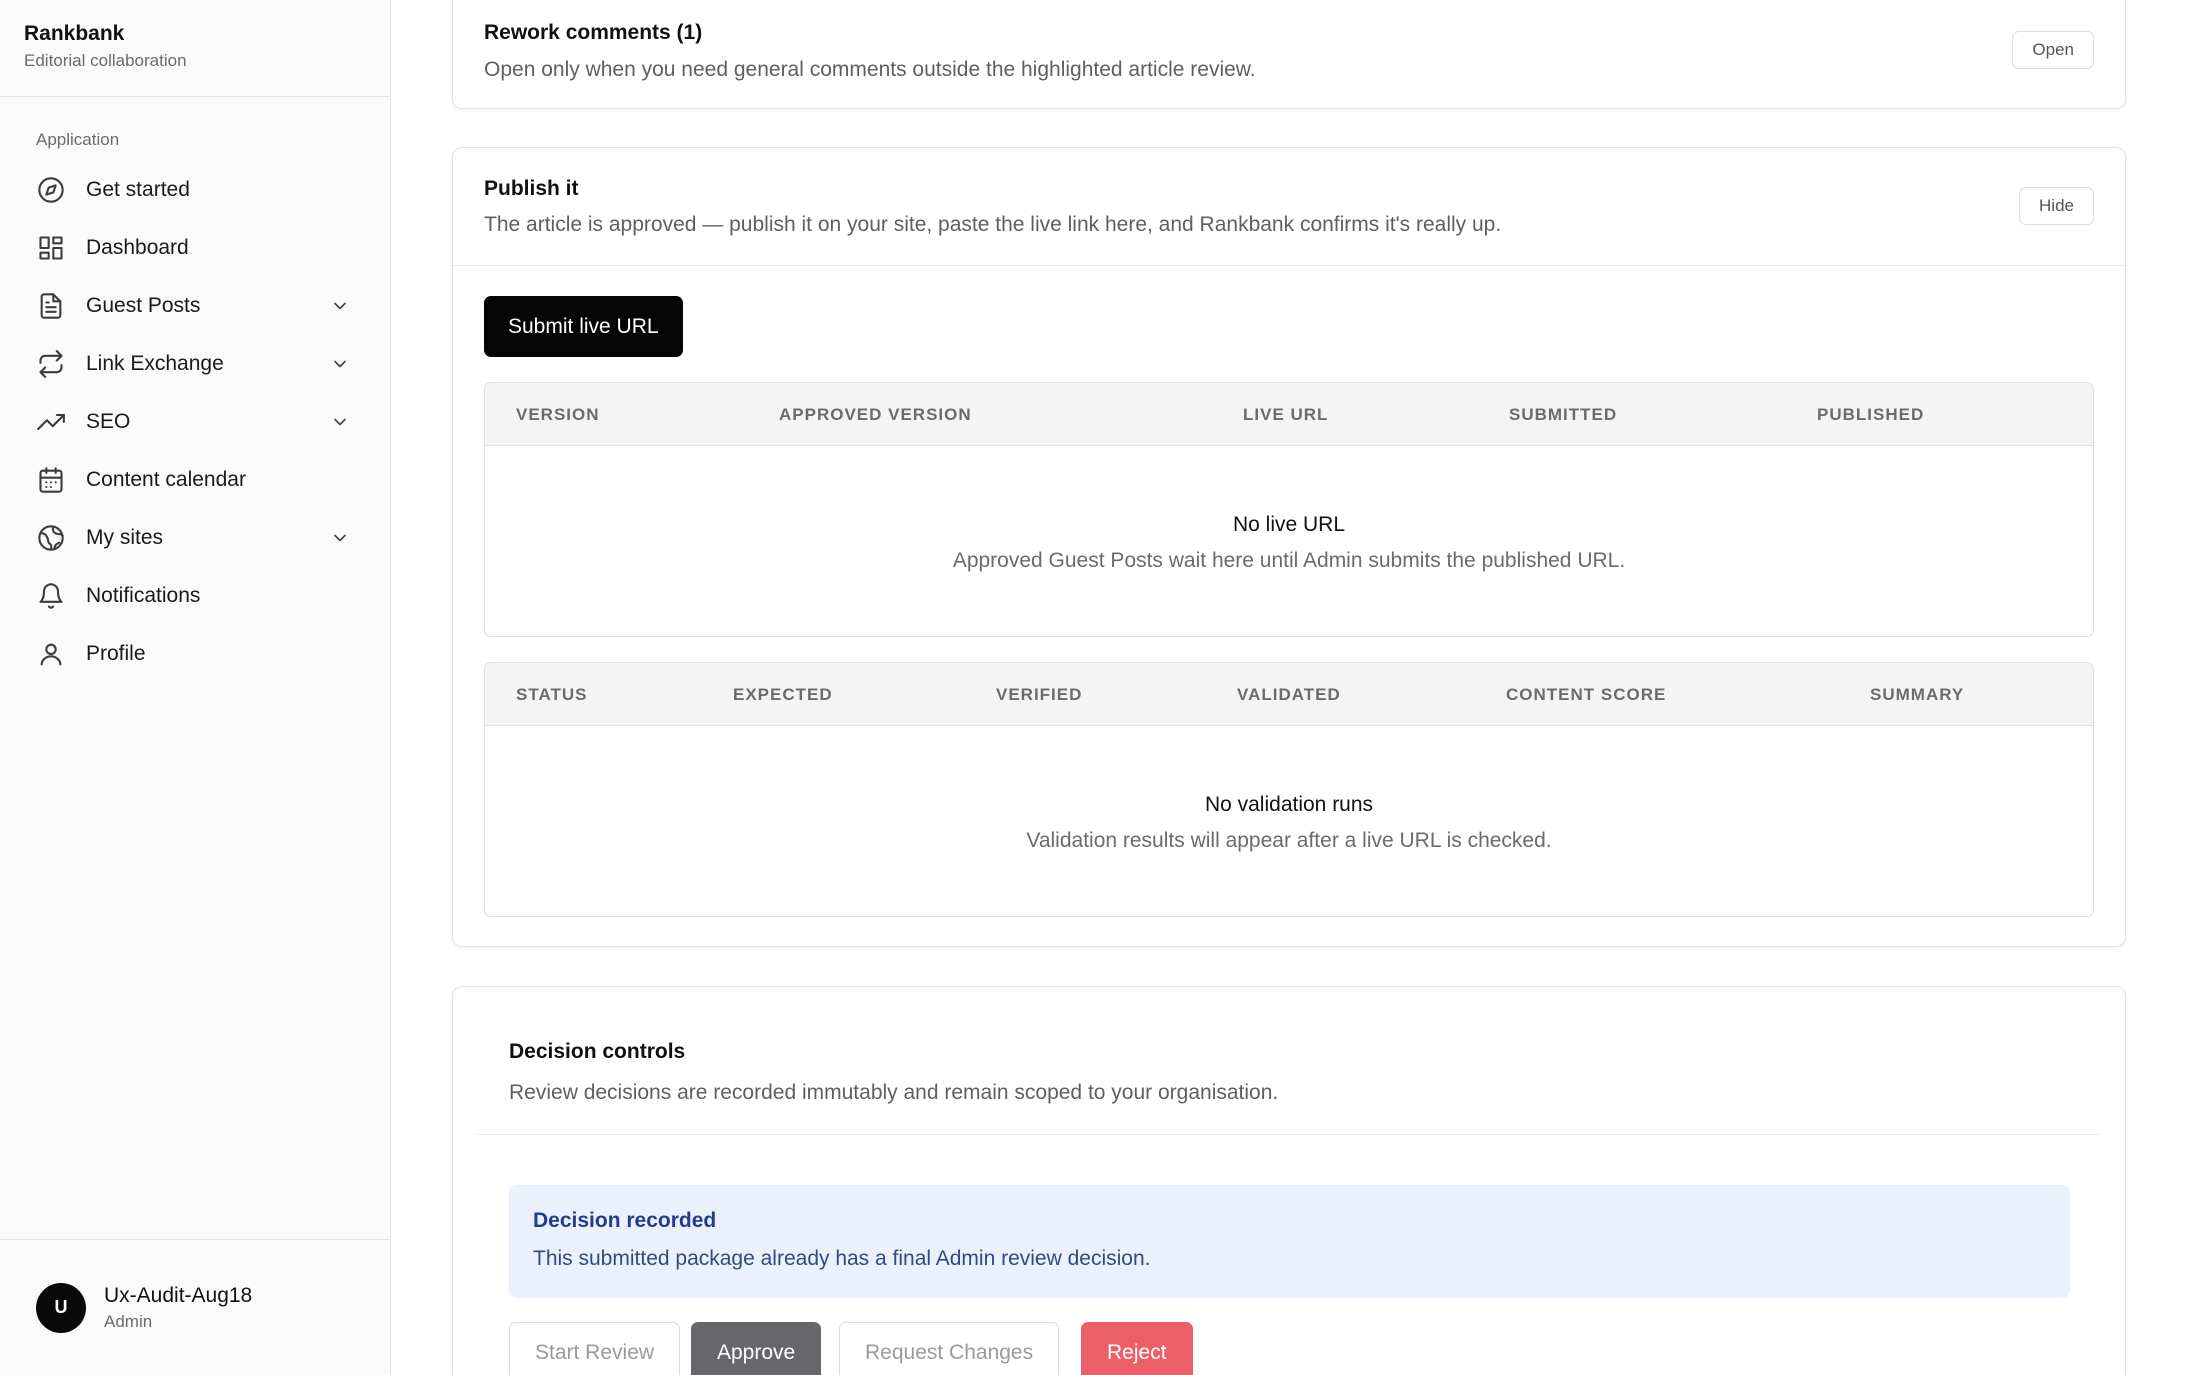 Image resolution: width=2200 pixels, height=1375 pixels. What do you see at coordinates (2056, 206) in the screenshot?
I see `hide-publish-button: Hide` at bounding box center [2056, 206].